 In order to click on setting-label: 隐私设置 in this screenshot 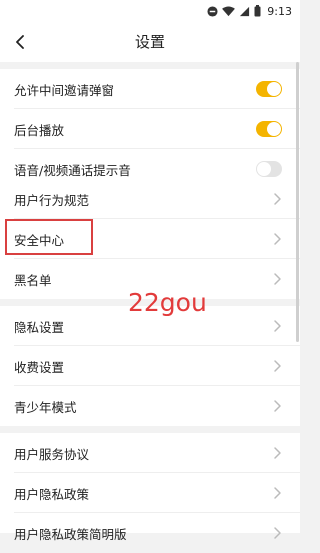, I will do `click(39, 327)`.